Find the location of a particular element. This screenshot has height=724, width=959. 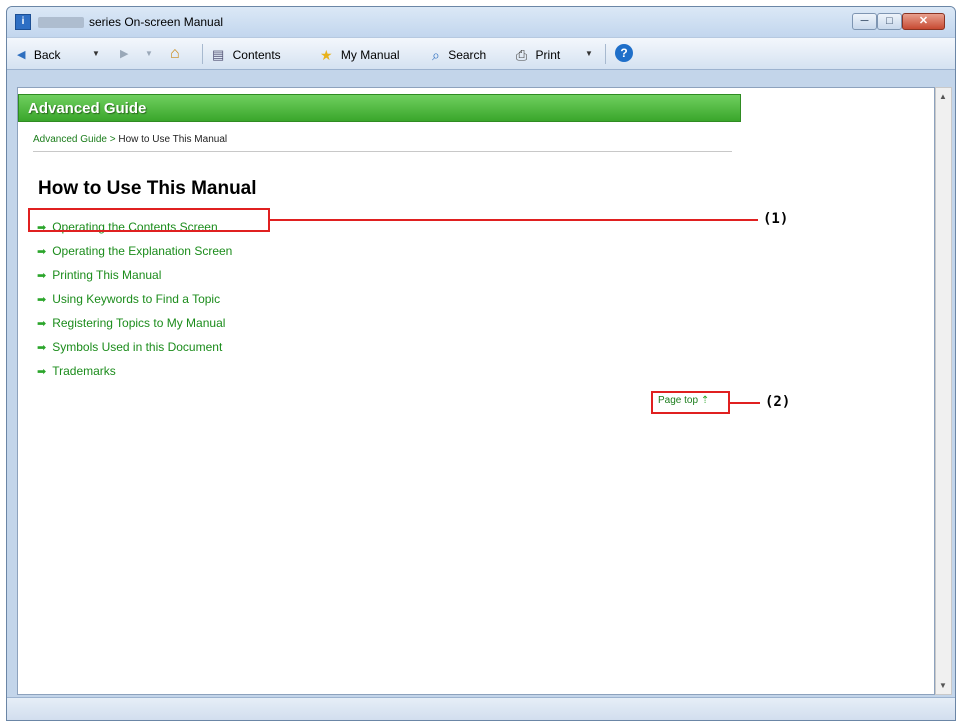

contents-button: ▤ Contents is located at coordinates (246, 54).